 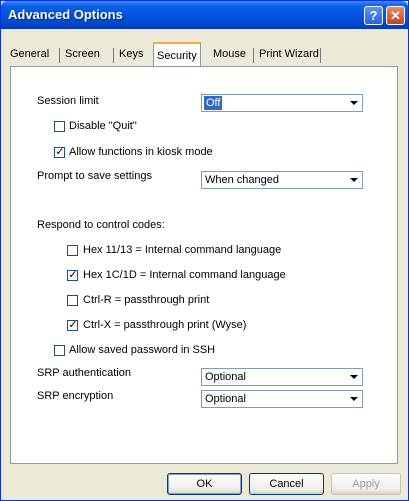 What do you see at coordinates (82, 55) in the screenshot?
I see `tab-screen: Screen` at bounding box center [82, 55].